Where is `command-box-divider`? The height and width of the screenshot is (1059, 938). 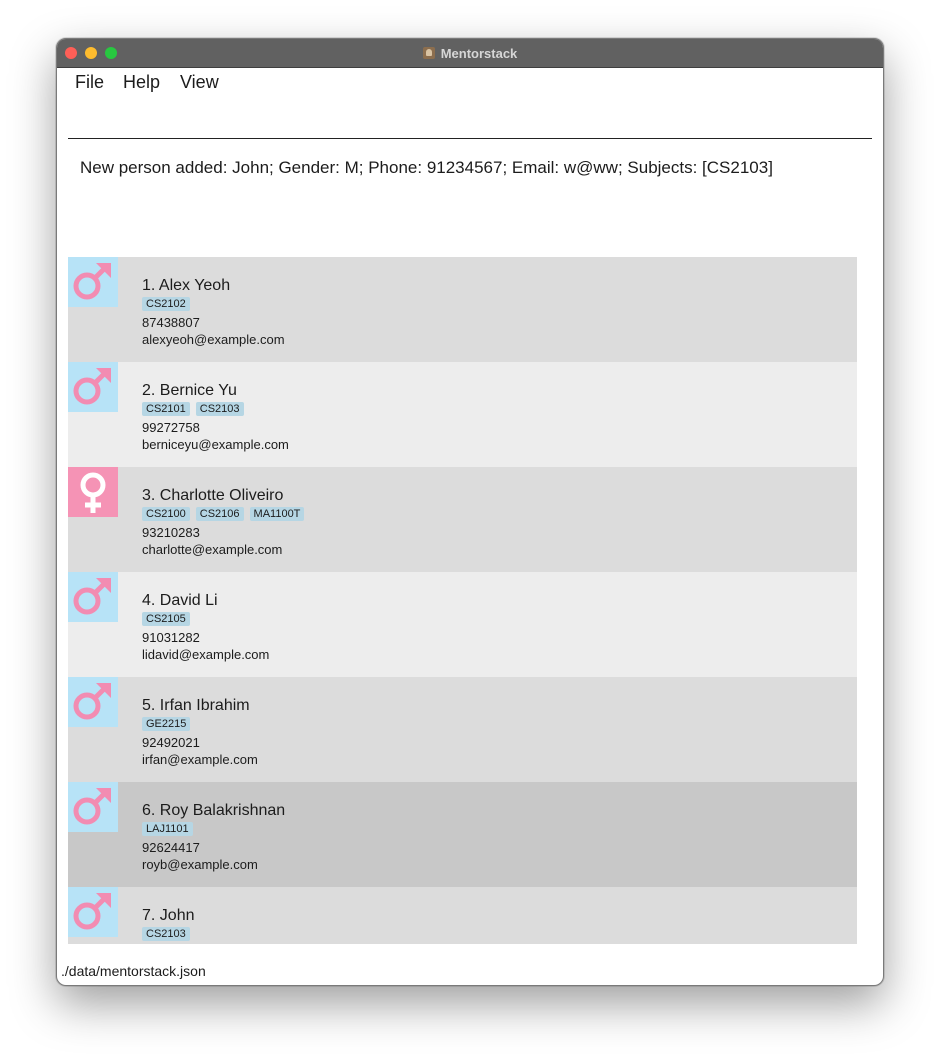 command-box-divider is located at coordinates (470, 138).